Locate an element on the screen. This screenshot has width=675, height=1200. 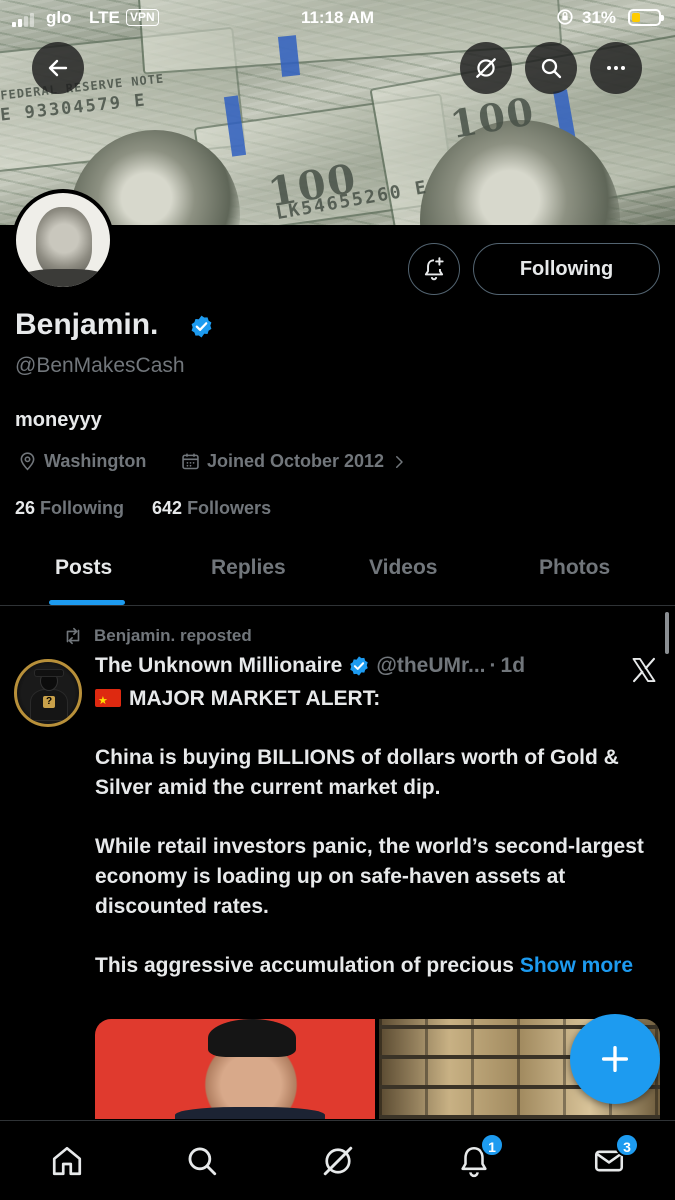
followers-count-link: 642 Followers is located at coordinates (211, 508).